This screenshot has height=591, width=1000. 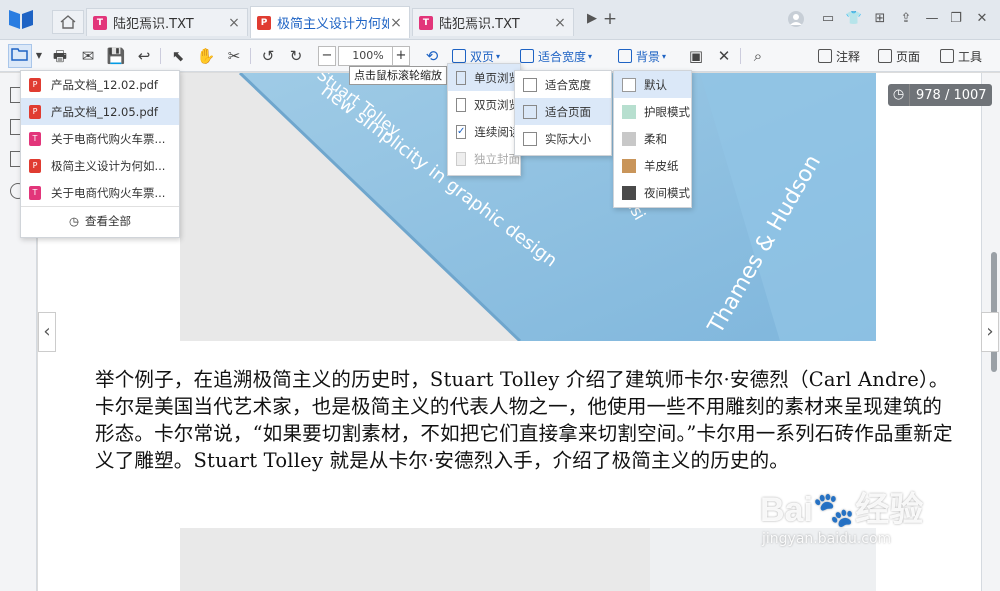 I want to click on history-clock-icon: ◷, so click(x=899, y=95).